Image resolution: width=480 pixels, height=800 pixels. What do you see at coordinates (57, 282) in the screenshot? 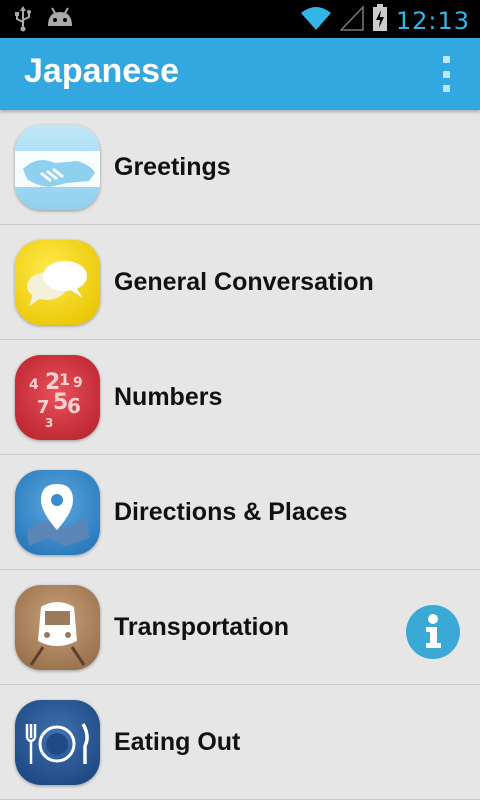
I see `speech-bubbles-icon` at bounding box center [57, 282].